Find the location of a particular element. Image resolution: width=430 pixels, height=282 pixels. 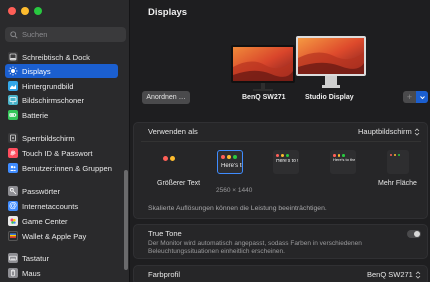

dock-icon is located at coordinates (13, 57).